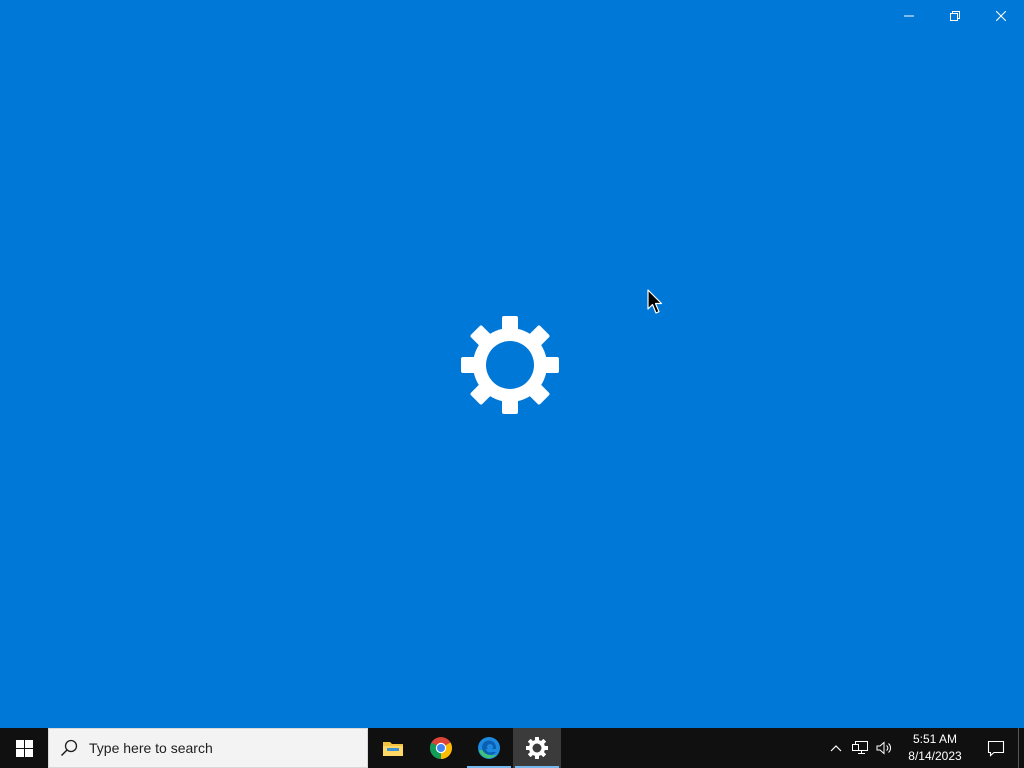 This screenshot has width=1024, height=768. I want to click on show-hidden-icons-button, so click(836, 748).